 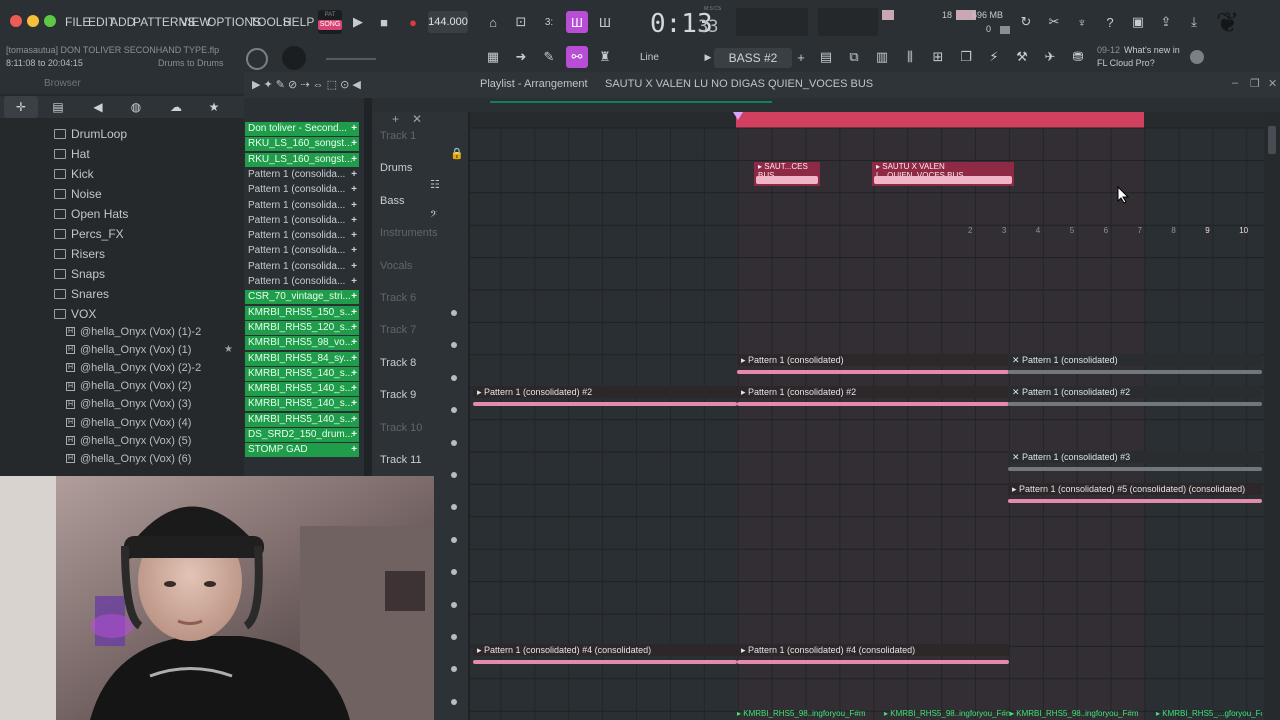 I want to click on window-minimize-icon: –, so click(x=1235, y=83).